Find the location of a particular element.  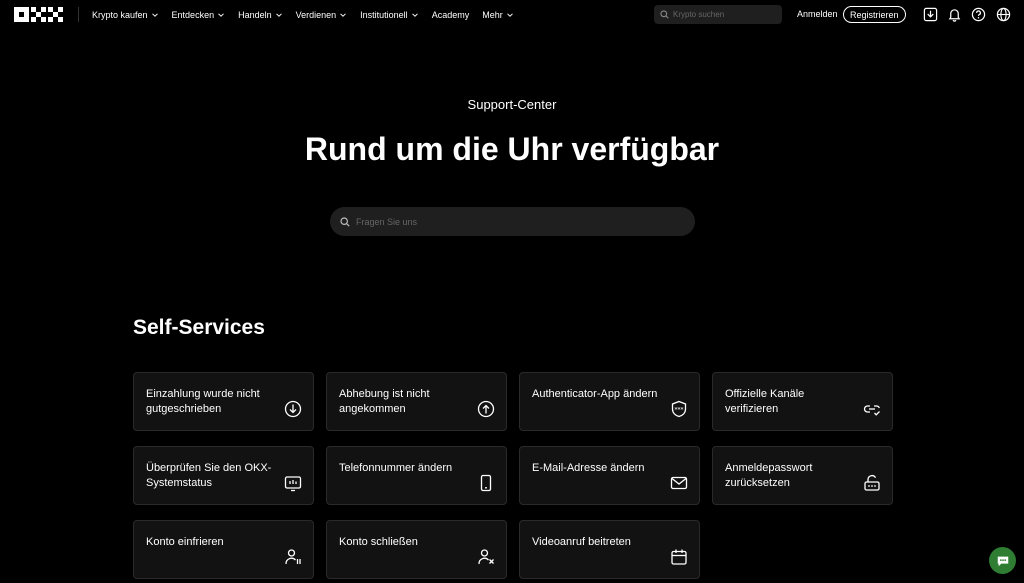

nav-item-institutionell: Institutionell is located at coordinates (389, 15).